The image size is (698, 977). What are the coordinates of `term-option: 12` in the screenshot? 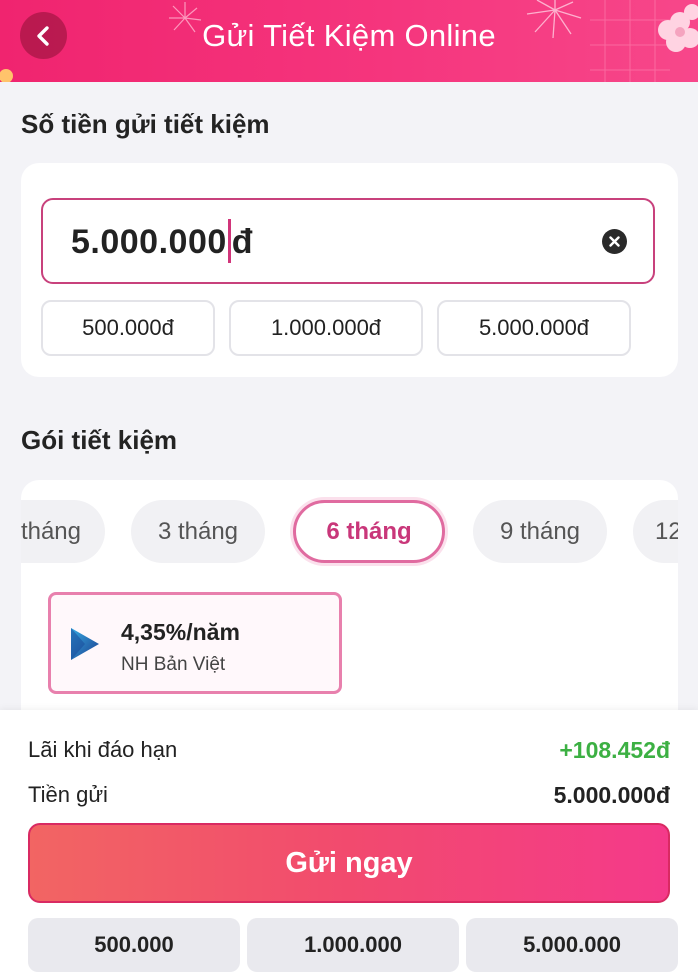 It's located at (655, 531).